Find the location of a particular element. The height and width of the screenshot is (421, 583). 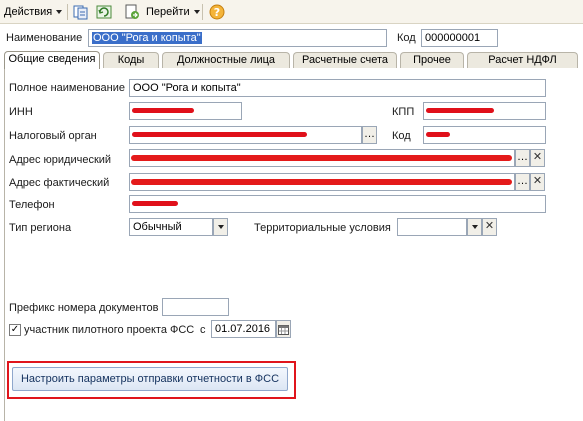

territorial-conditions-field is located at coordinates (432, 227).